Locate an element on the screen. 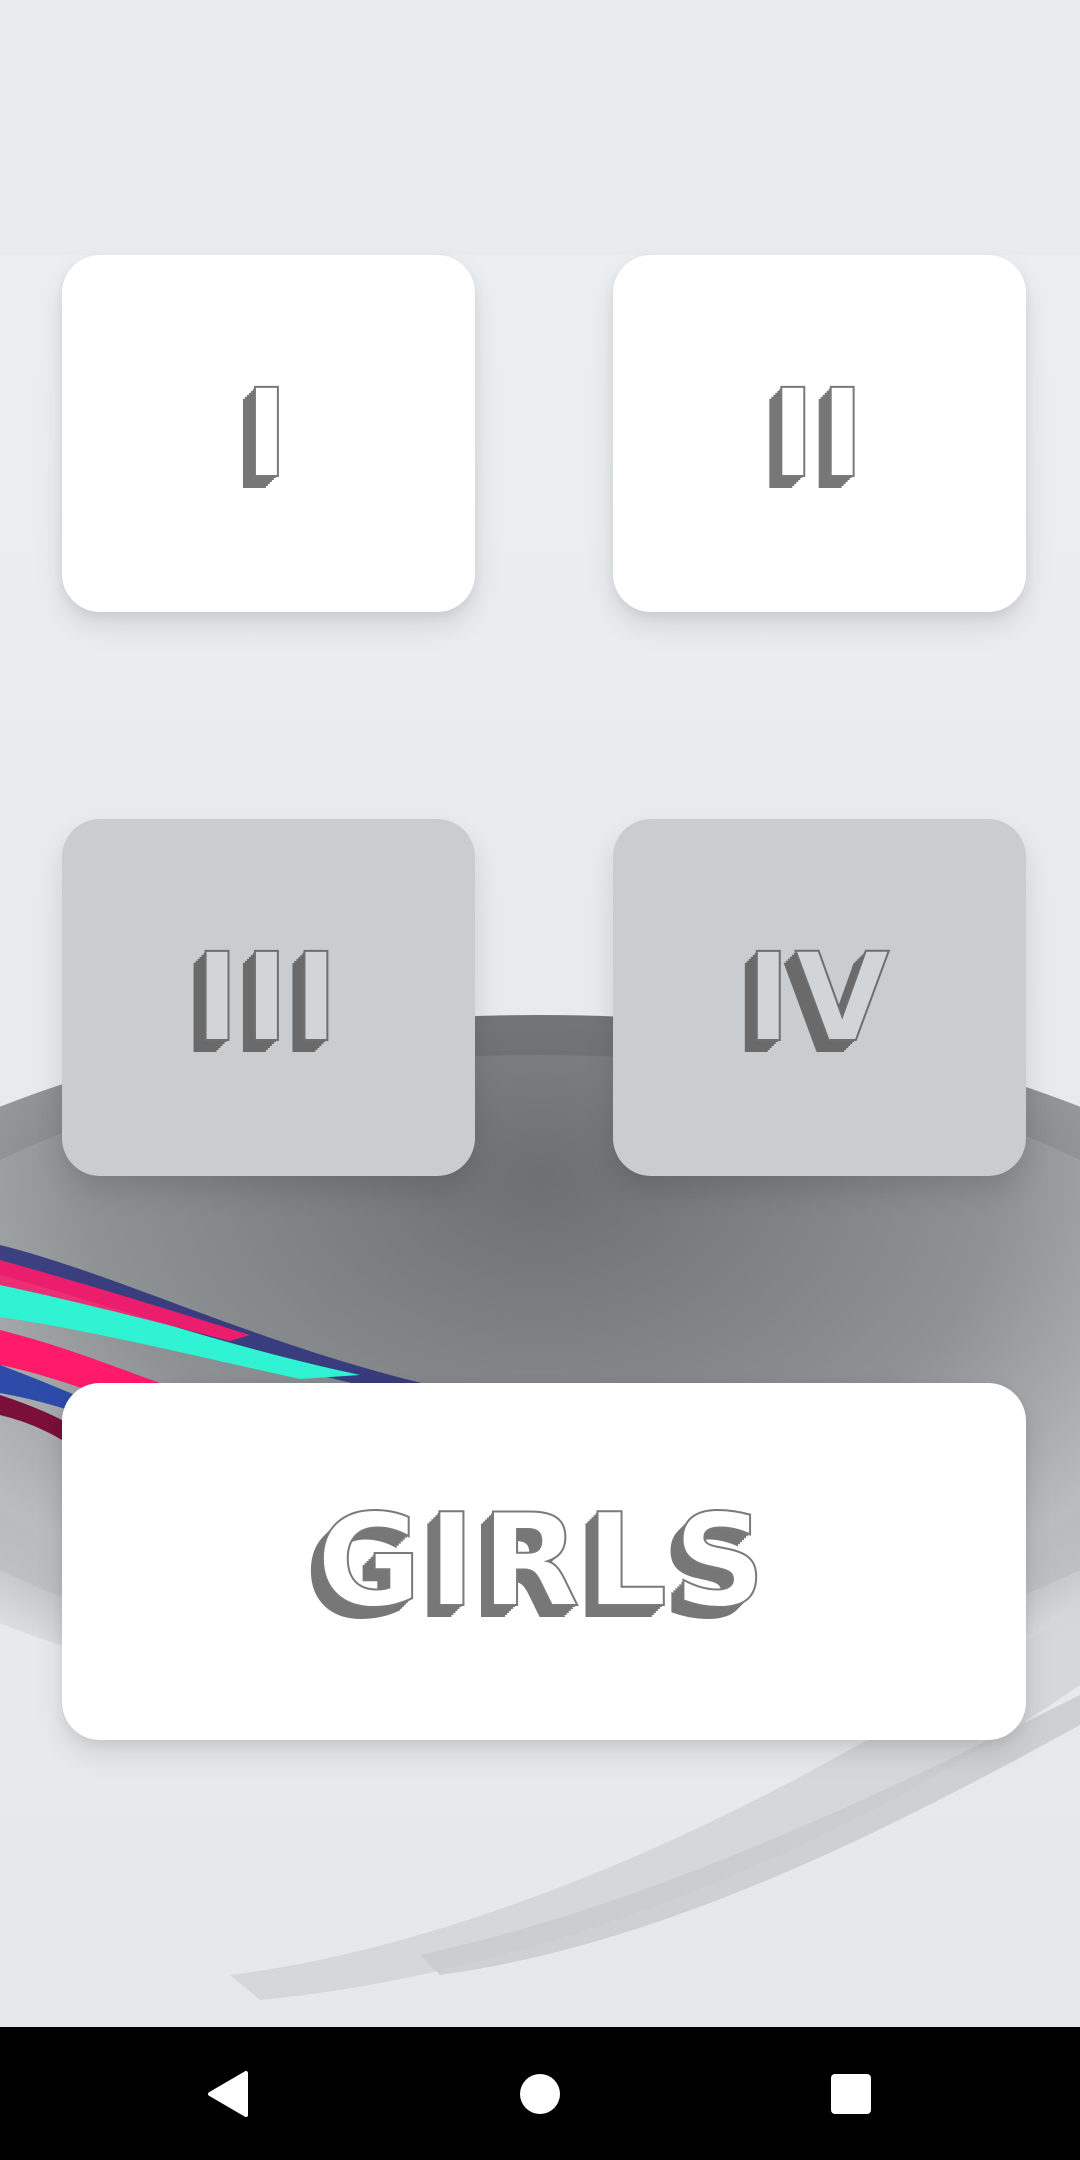 The height and width of the screenshot is (2160, 1080). recents-button is located at coordinates (851, 2093).